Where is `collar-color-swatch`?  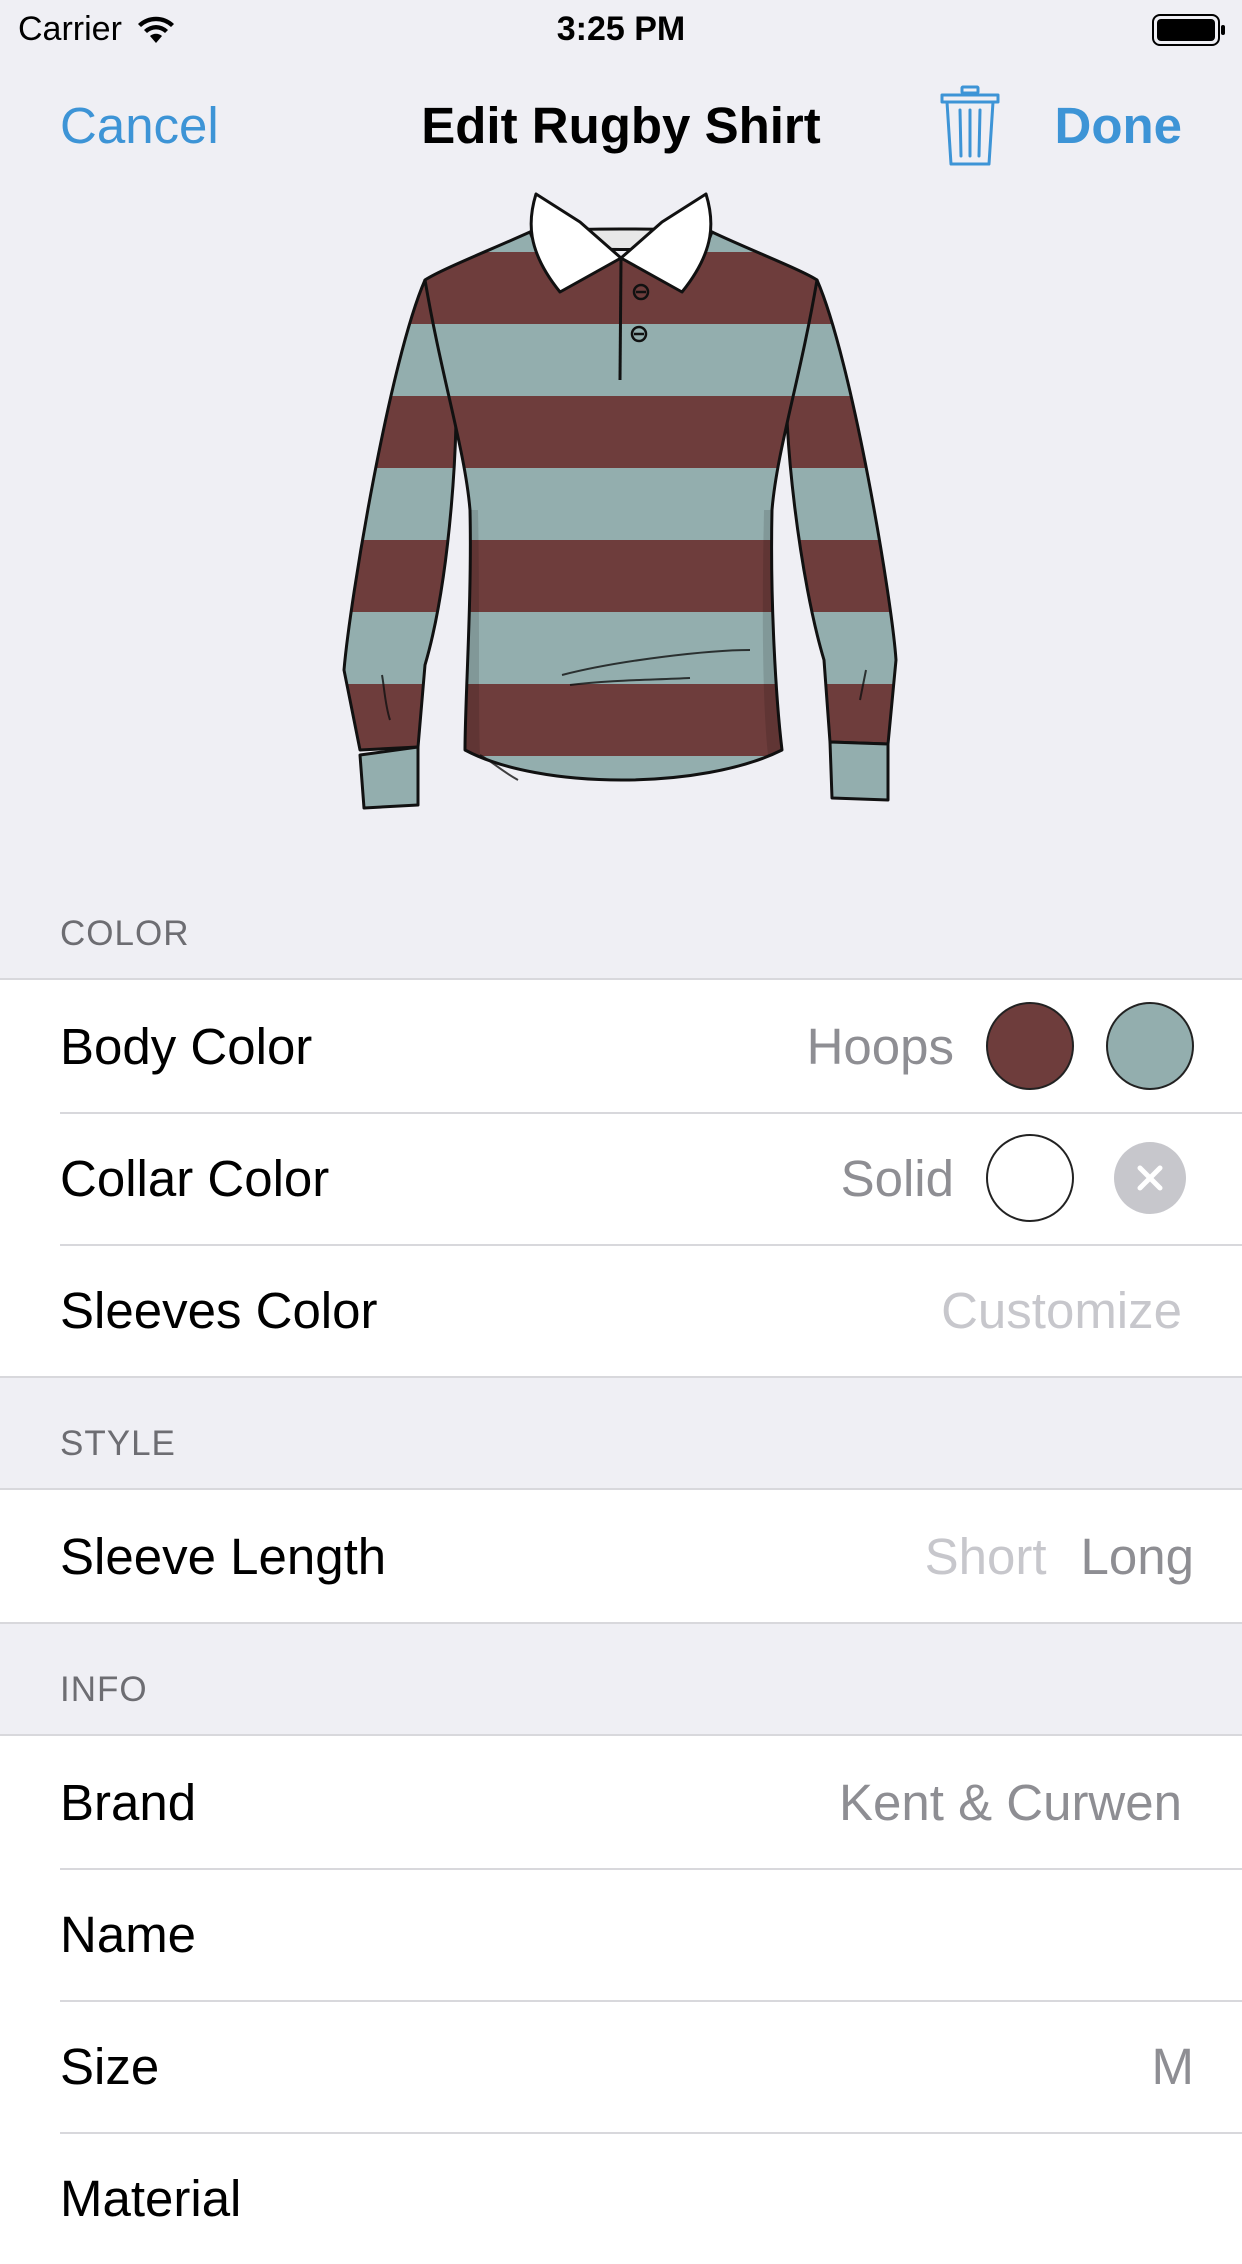
collar-color-swatch is located at coordinates (1030, 1178).